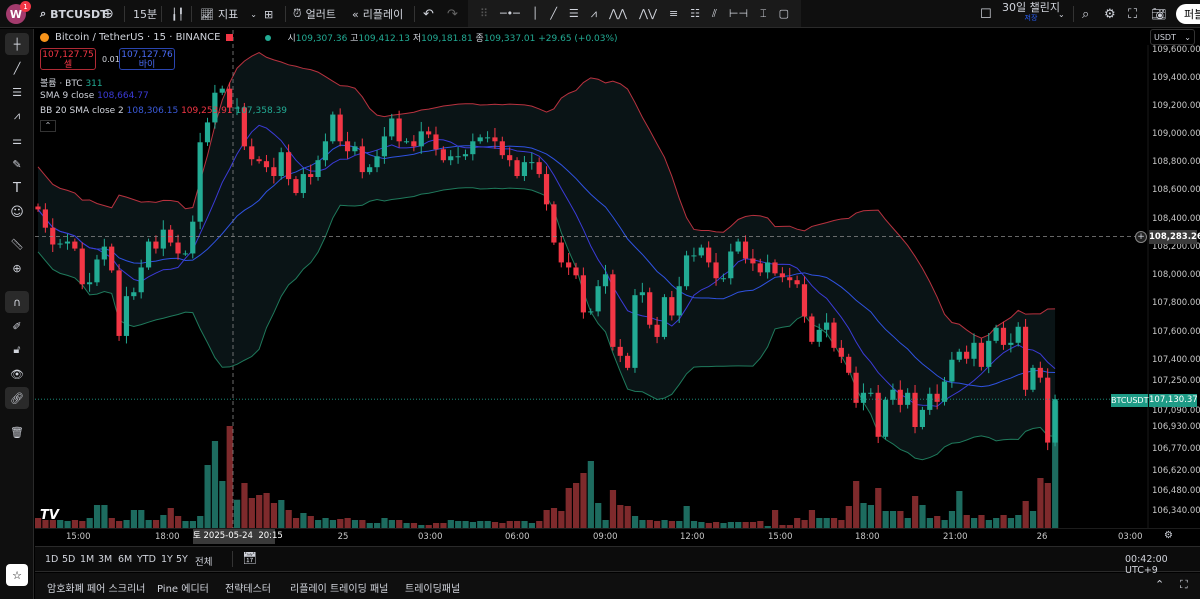 The height and width of the screenshot is (599, 1200). What do you see at coordinates (1158, 14) in the screenshot?
I see `screenshot-button: 📷︎` at bounding box center [1158, 14].